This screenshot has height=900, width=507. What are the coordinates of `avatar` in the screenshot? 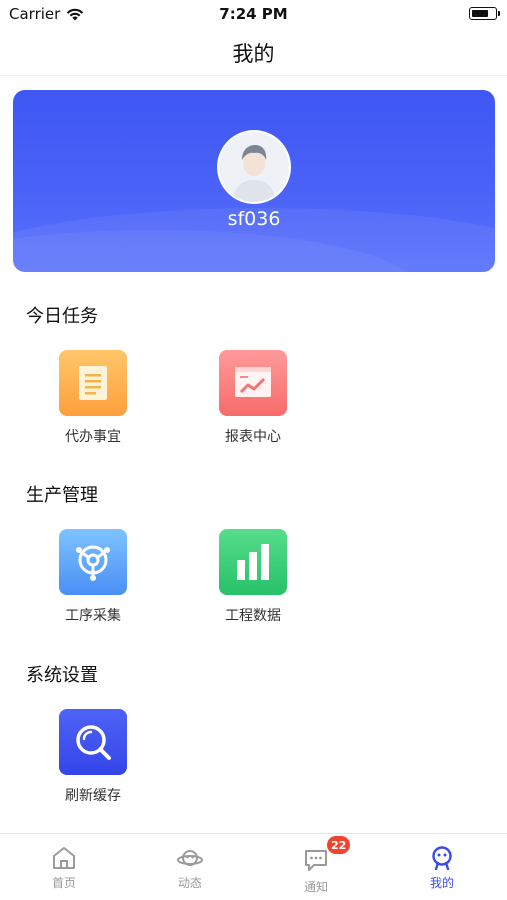 It's located at (254, 167).